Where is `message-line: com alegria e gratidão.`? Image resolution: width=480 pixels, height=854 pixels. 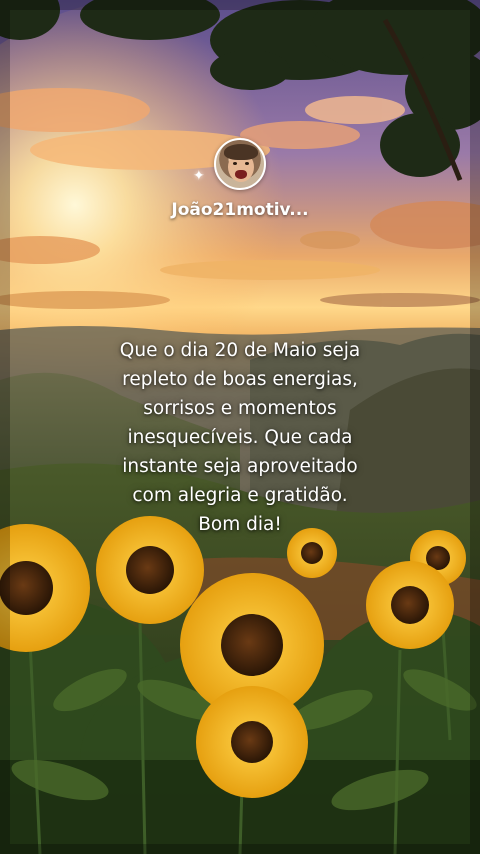
message-line: com alegria e gratidão. is located at coordinates (240, 495).